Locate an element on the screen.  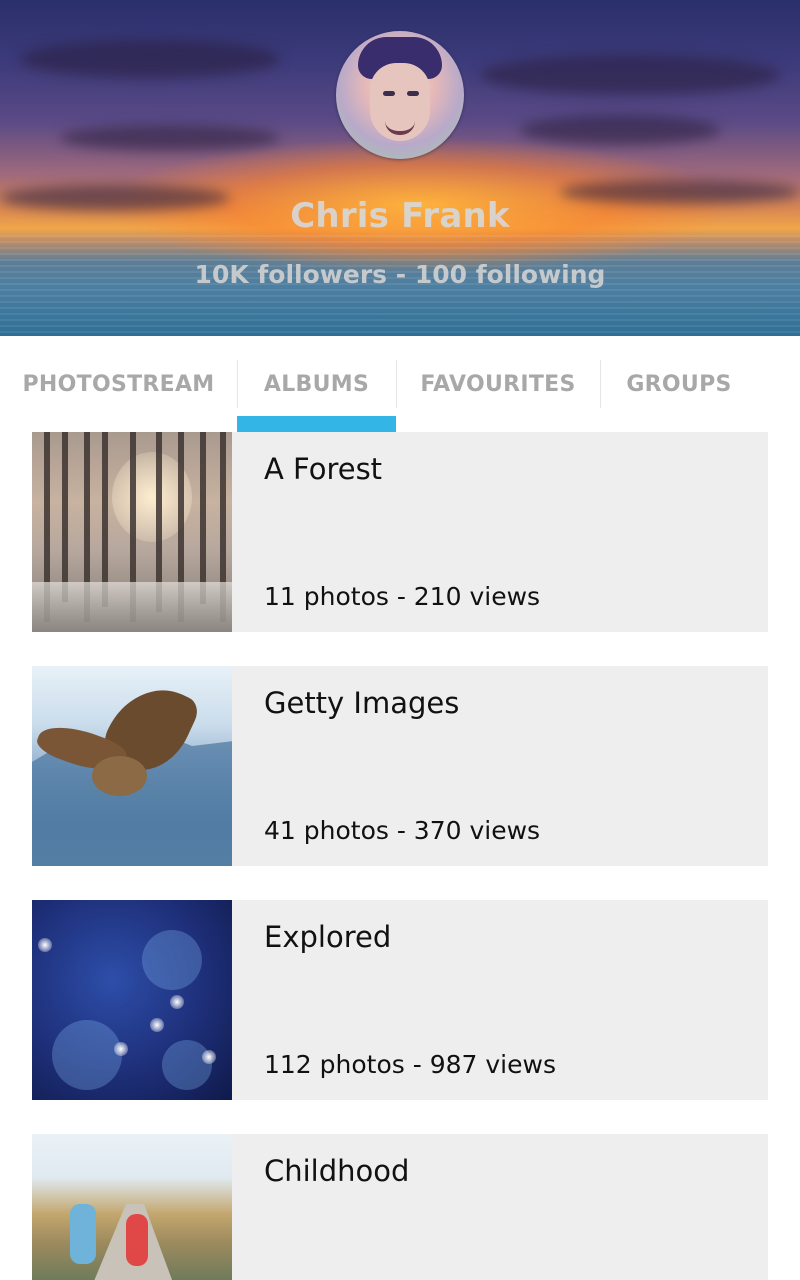
album-title: Childhood is located at coordinates (337, 1171).